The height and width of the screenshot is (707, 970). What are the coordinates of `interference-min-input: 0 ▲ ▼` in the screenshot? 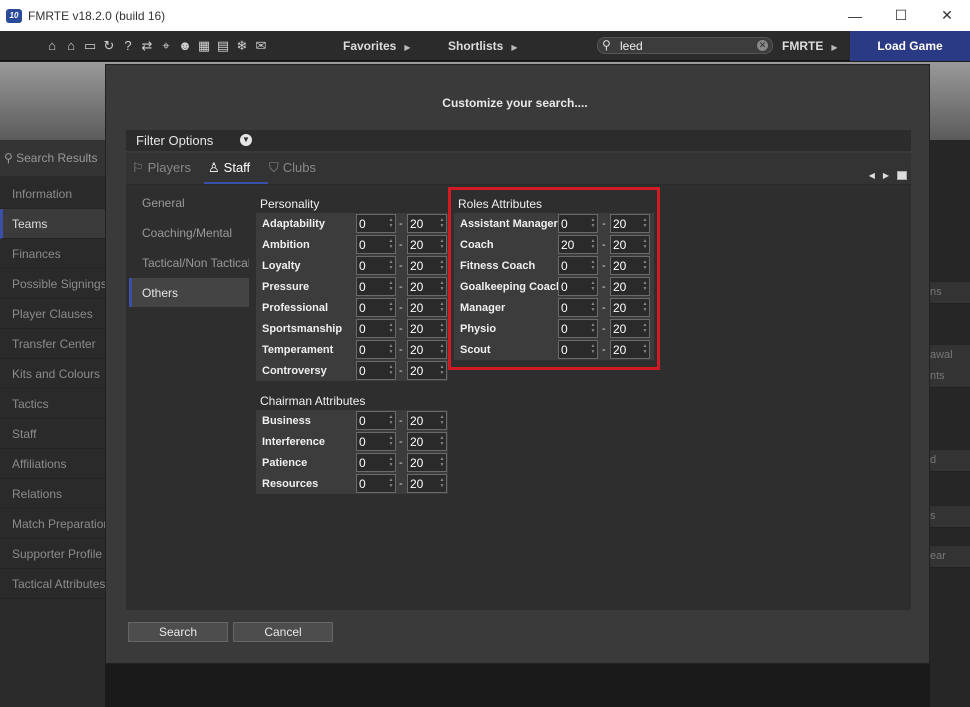 It's located at (376, 441).